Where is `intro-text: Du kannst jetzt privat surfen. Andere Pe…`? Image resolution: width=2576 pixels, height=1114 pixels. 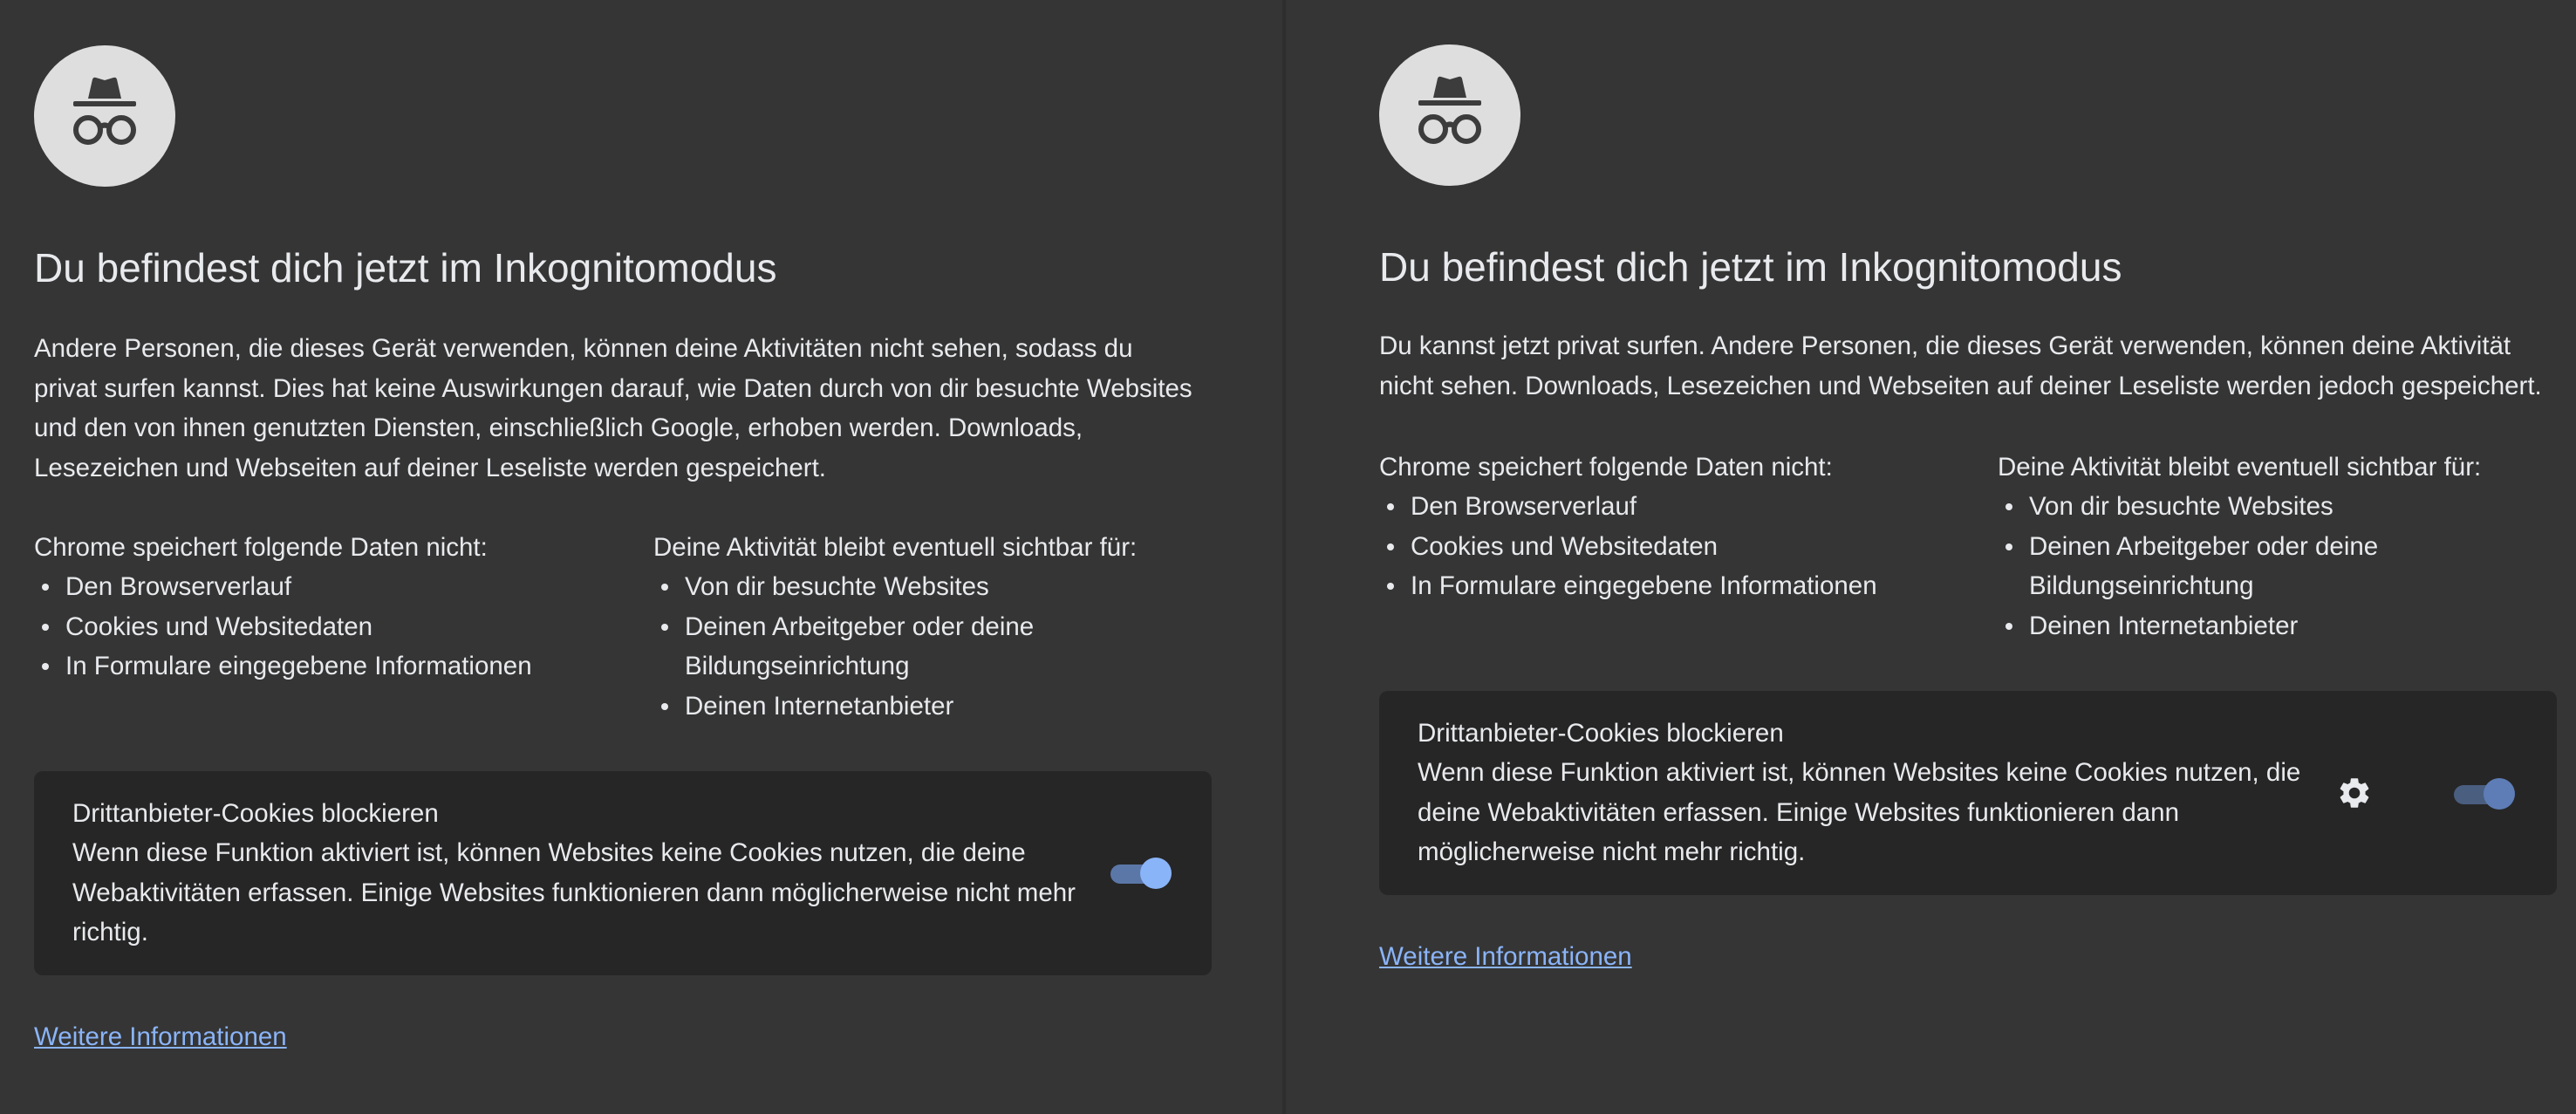
intro-text: Du kannst jetzt privat surfen. Andere Pe… is located at coordinates (1960, 365).